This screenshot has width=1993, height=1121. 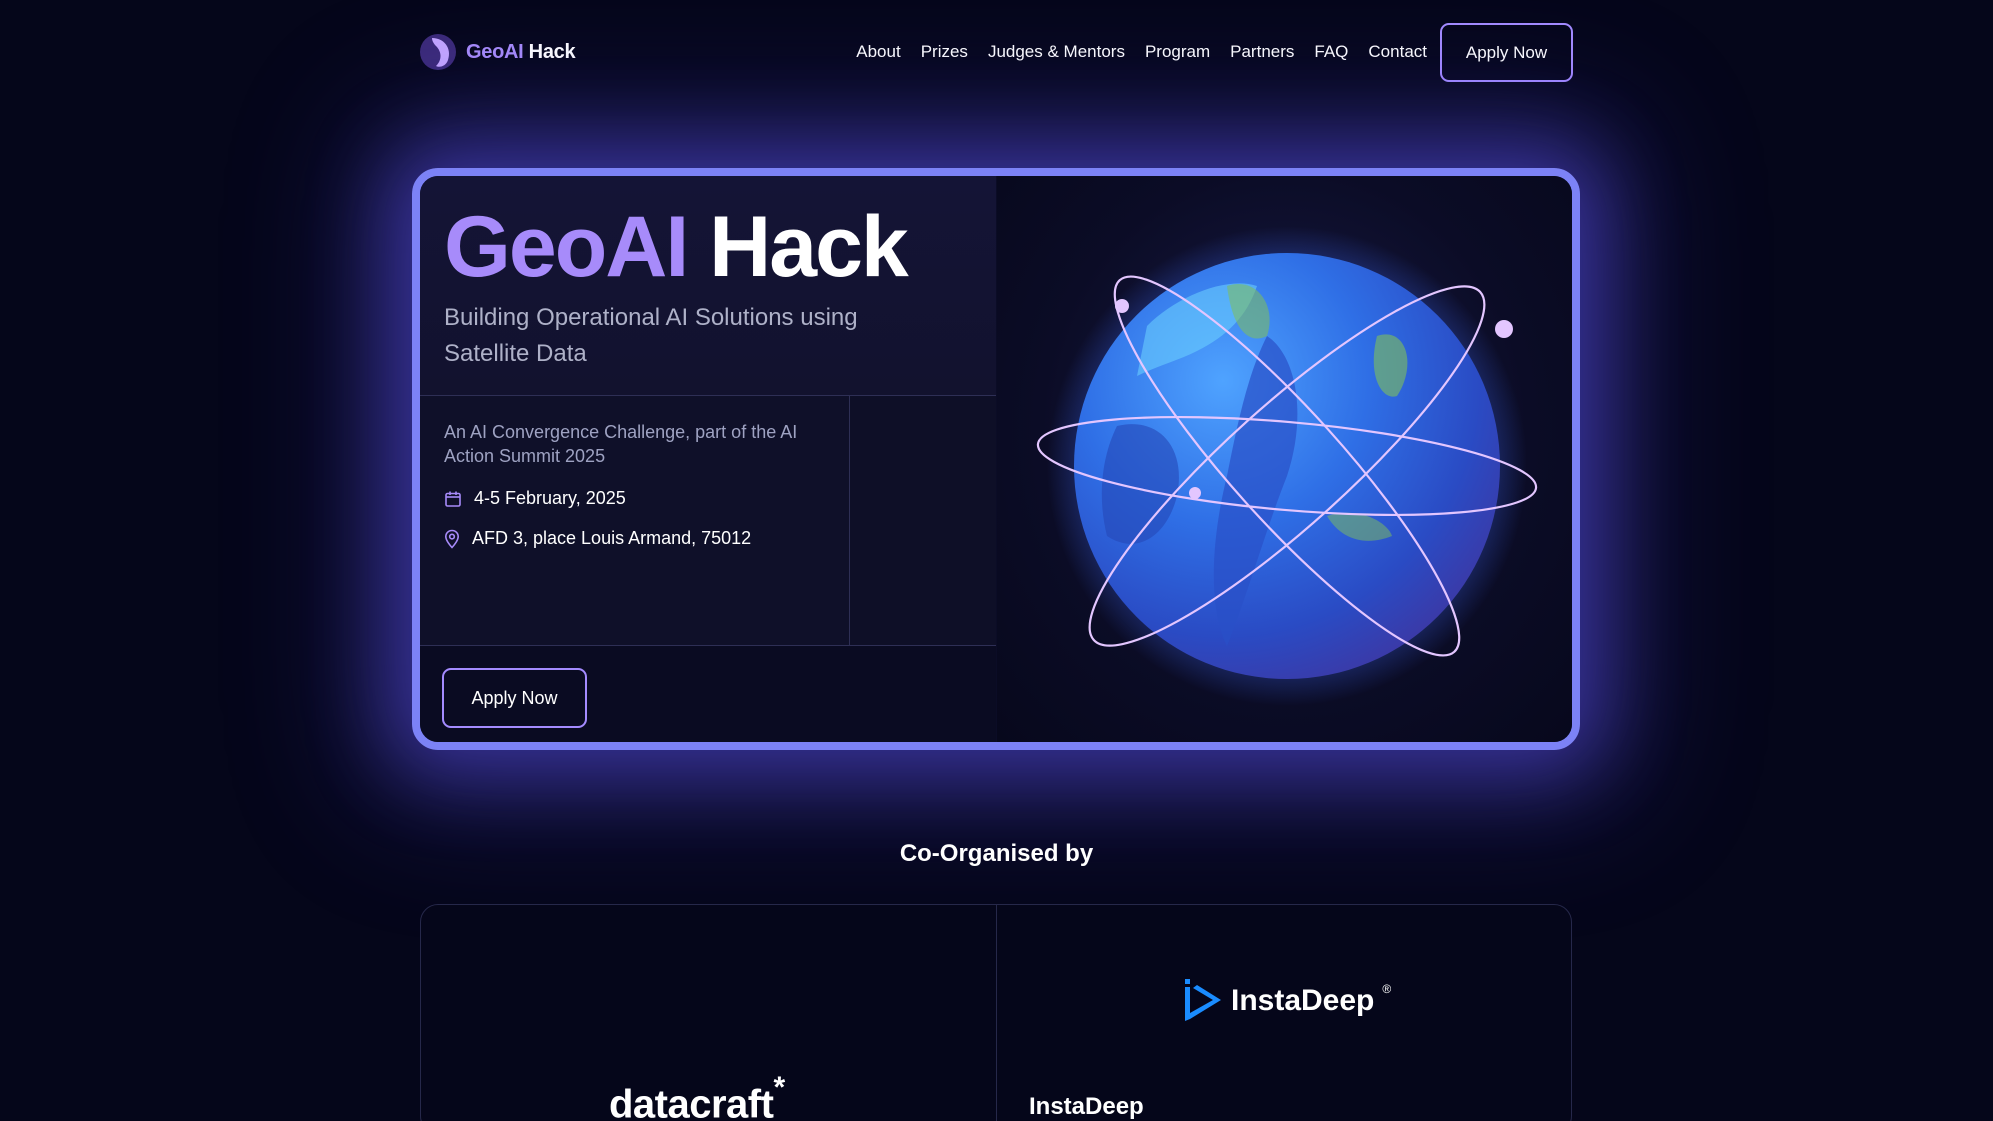 I want to click on geoai-logo-icon, so click(x=438, y=52).